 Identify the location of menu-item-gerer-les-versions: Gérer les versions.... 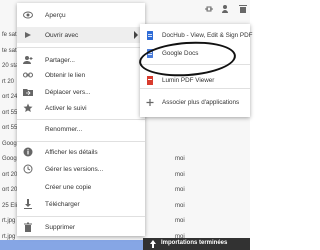
(81, 169).